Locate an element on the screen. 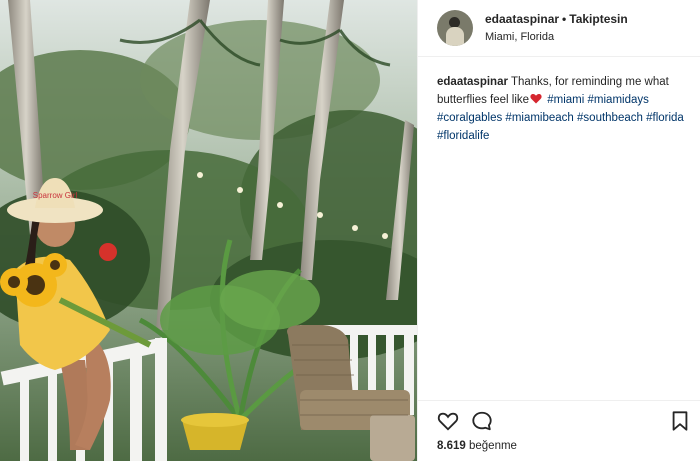  likes-count: 8.619 is located at coordinates (451, 446).